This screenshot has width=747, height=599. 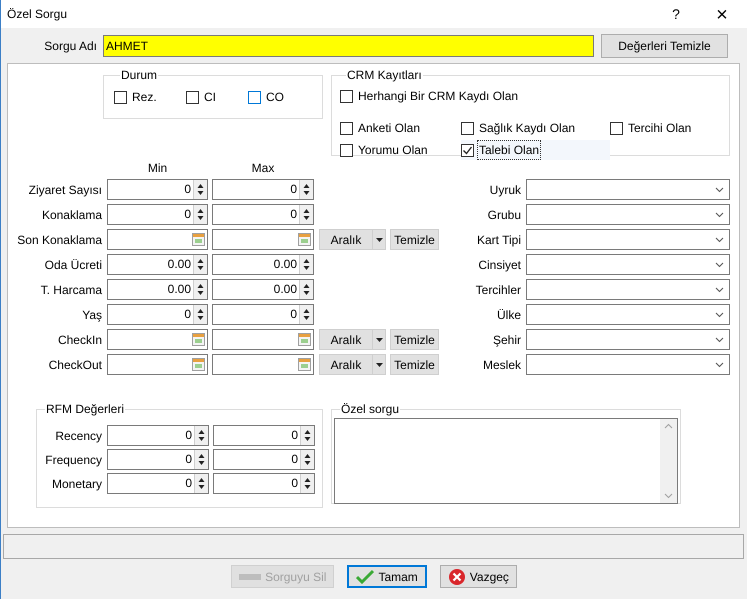 I want to click on checkbox: Yorumu Olan, so click(x=400, y=150).